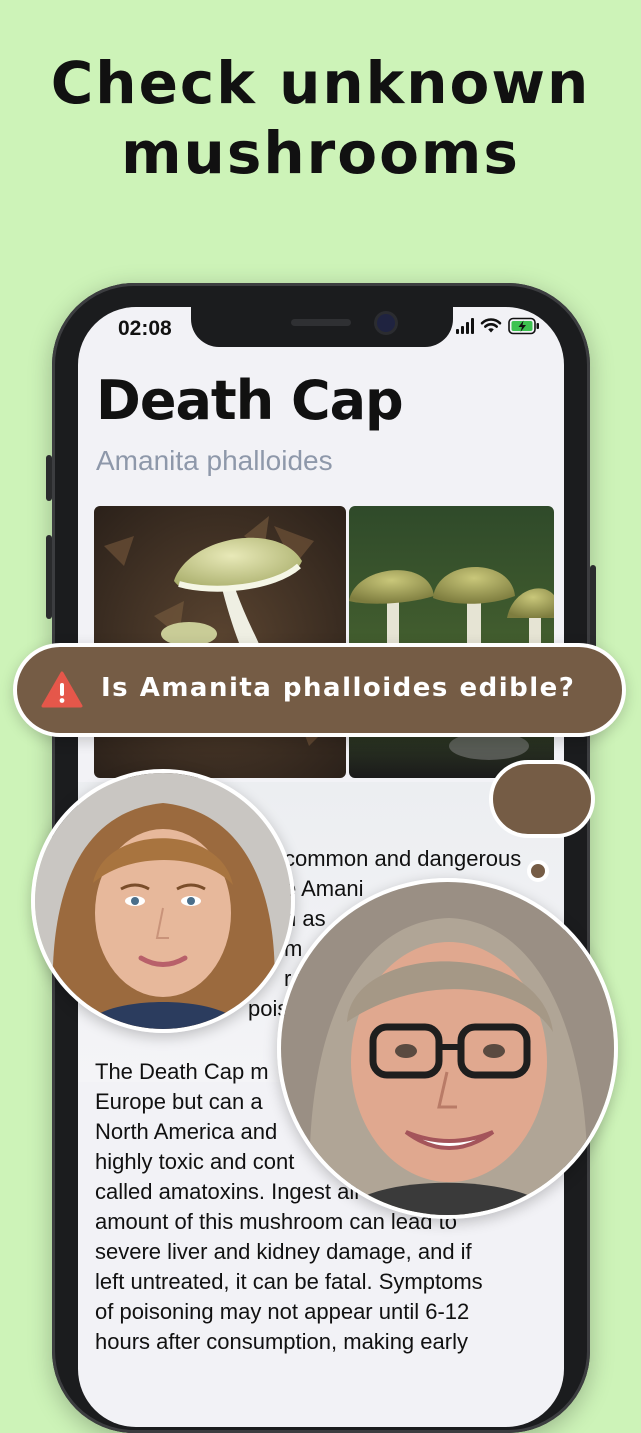 This screenshot has height=1433, width=641. I want to click on headline-line-1: Check unknown, so click(320, 83).